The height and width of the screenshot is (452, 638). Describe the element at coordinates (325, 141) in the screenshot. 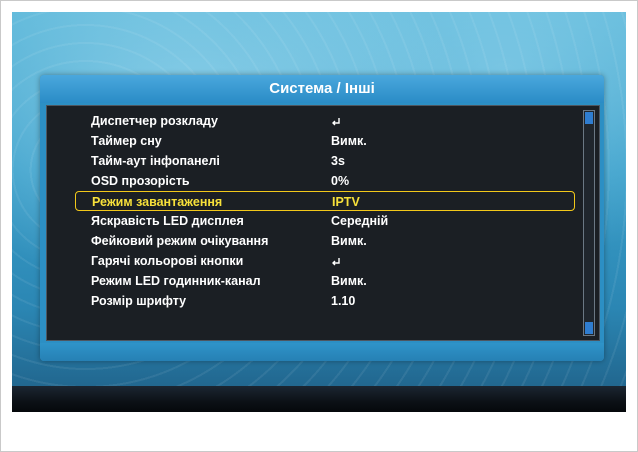

I see `menu-item-sleep-timer: Таймер сну Вимк.` at that location.